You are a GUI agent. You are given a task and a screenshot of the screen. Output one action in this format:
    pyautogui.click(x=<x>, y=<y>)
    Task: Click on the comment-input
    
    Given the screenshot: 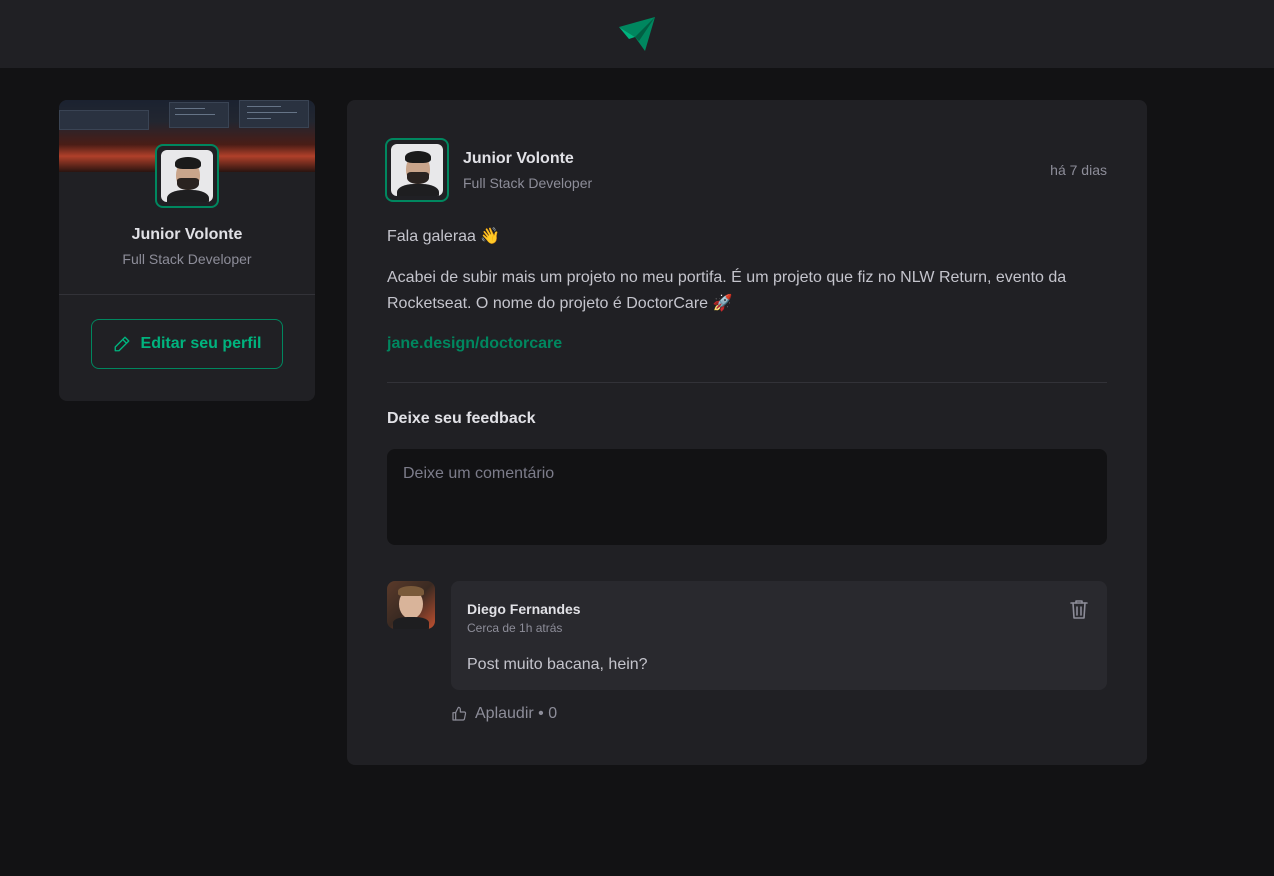 What is the action you would take?
    pyautogui.click(x=747, y=497)
    